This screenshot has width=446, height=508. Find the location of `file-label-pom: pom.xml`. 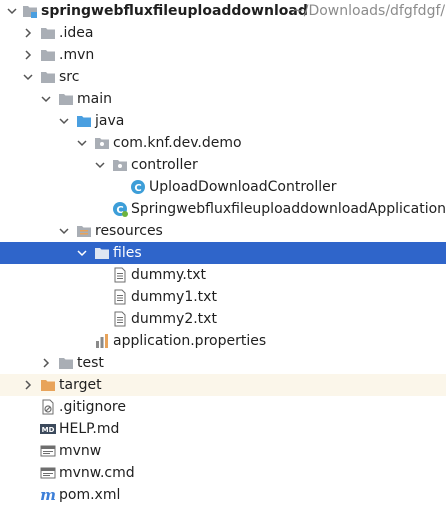

file-label-pom: pom.xml is located at coordinates (90, 495).